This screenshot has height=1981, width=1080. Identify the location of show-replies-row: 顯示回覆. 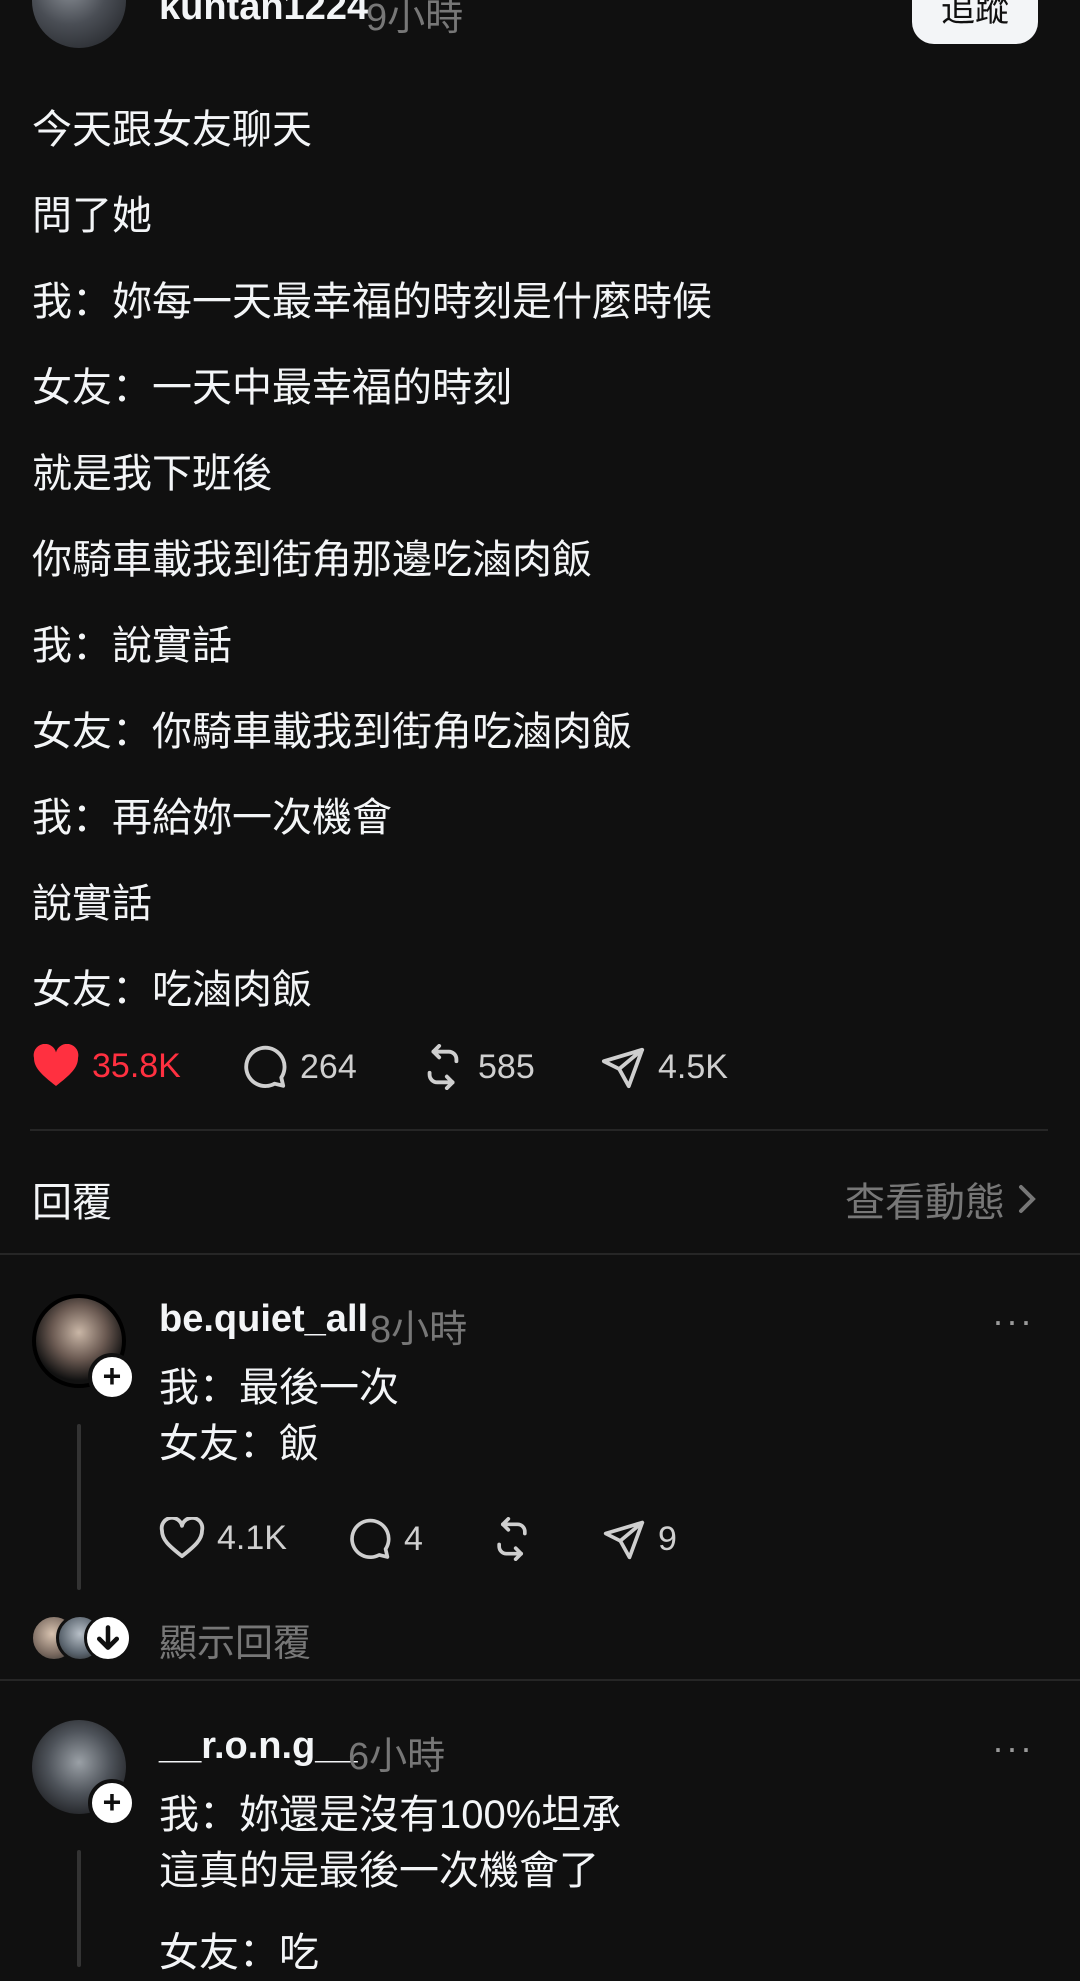
(180, 1637).